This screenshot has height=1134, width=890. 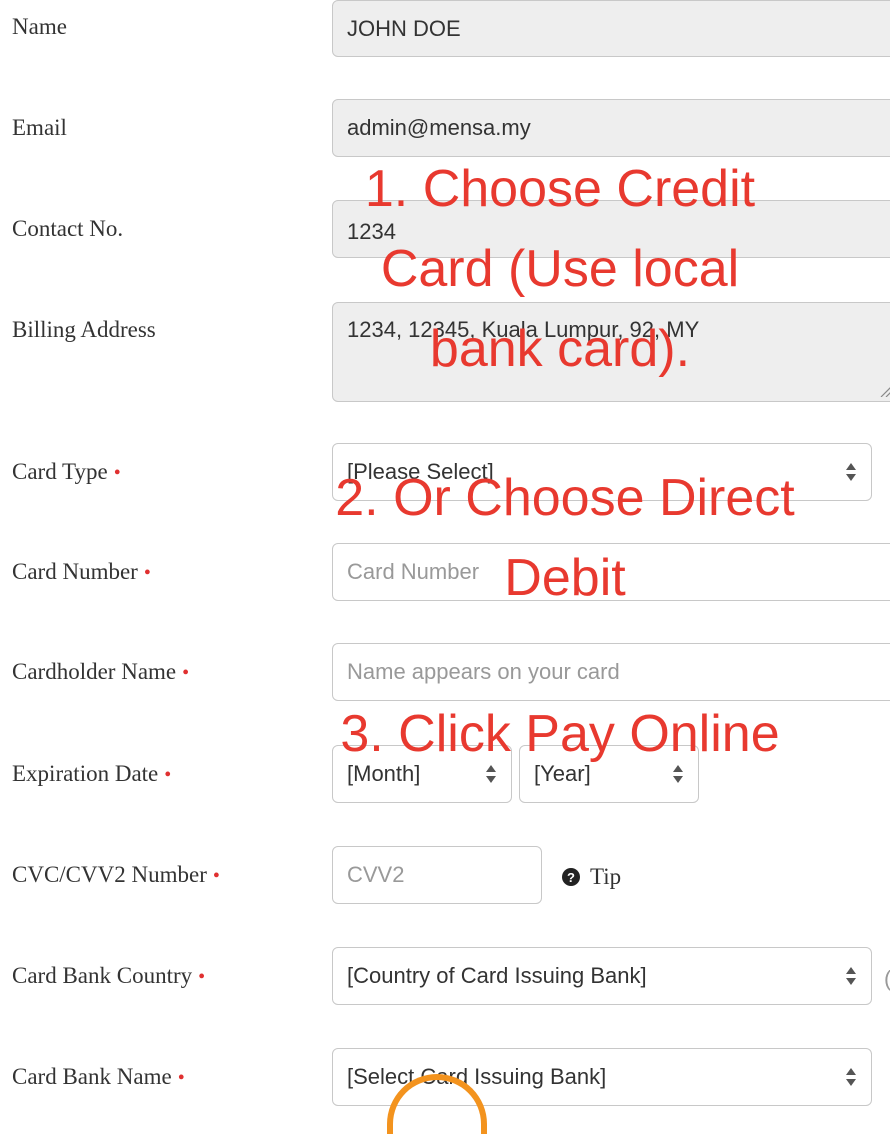 I want to click on email-field: admin@mensa.my, so click(x=611, y=128).